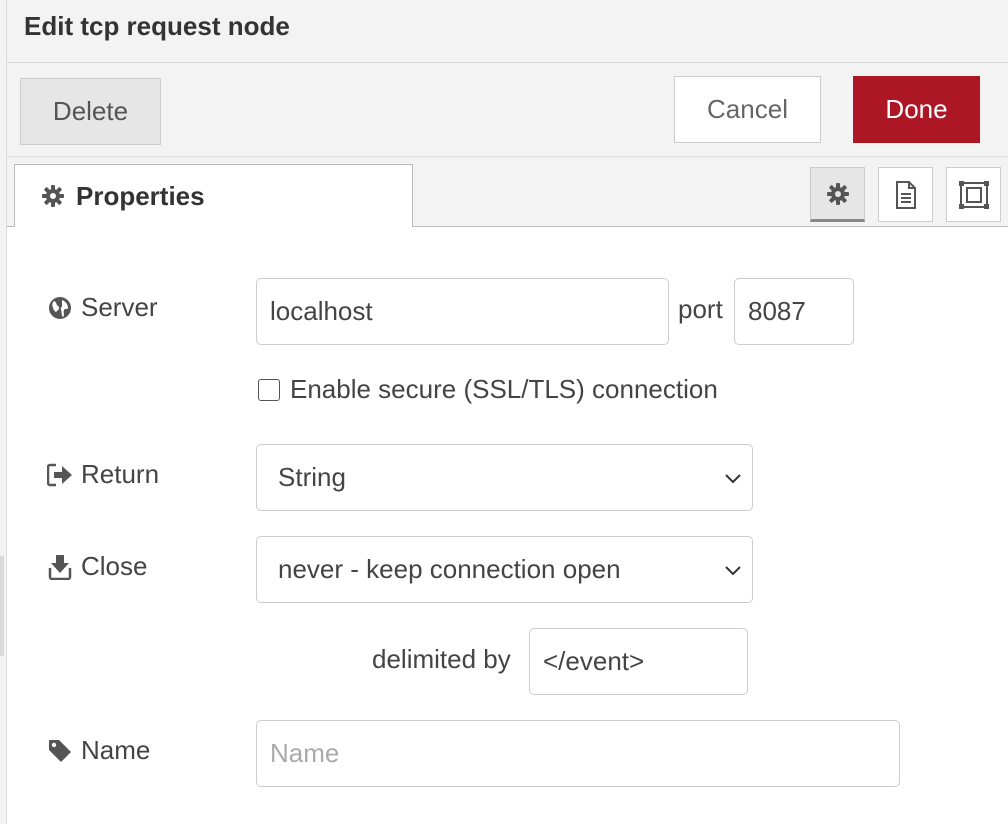 This screenshot has width=1008, height=824. I want to click on return-label-text: Return, so click(120, 474).